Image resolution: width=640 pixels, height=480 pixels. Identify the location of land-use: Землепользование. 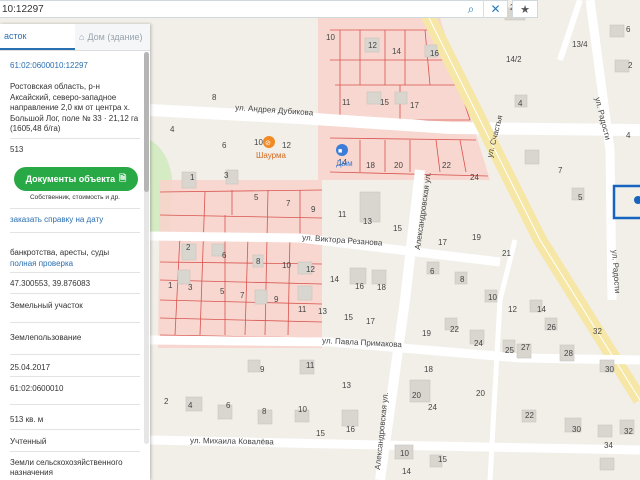
(46, 337).